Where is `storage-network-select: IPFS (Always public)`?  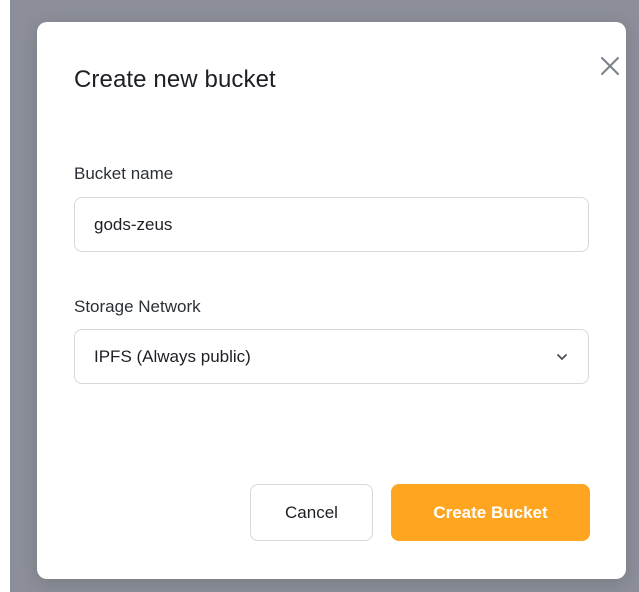
storage-network-select: IPFS (Always public) is located at coordinates (331, 356).